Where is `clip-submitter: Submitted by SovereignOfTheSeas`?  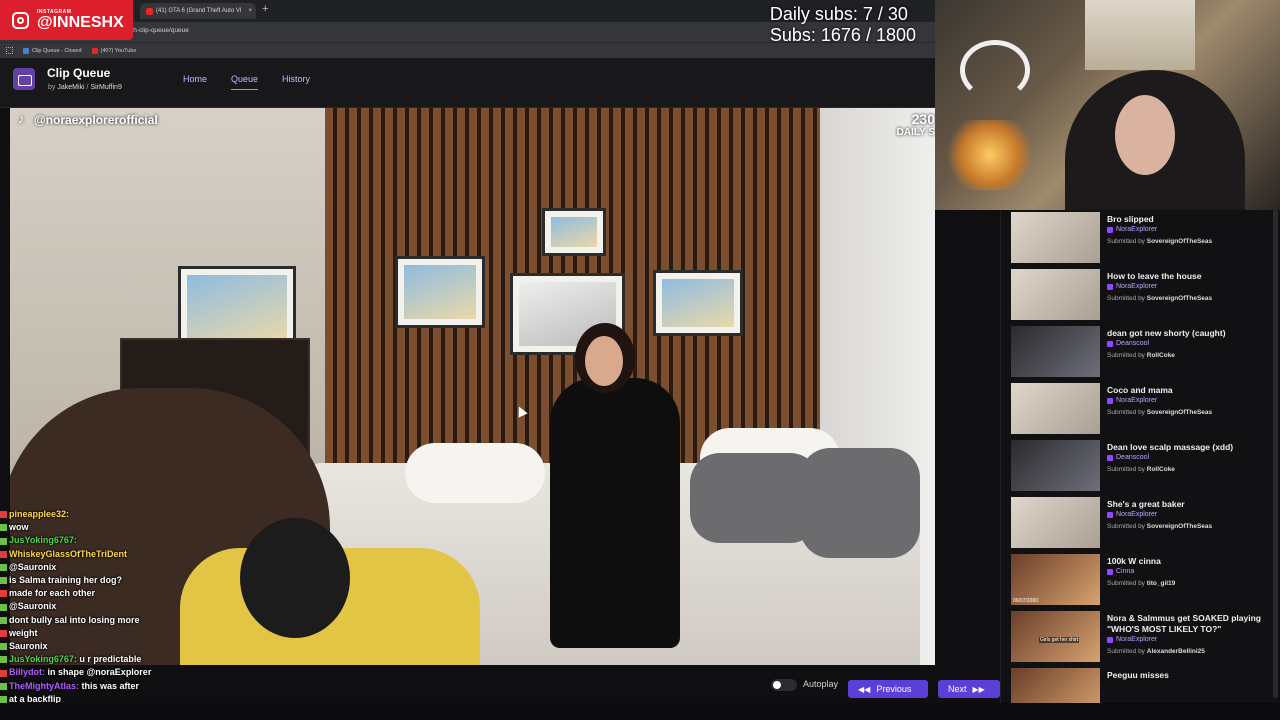
clip-submitter: Submitted by SovereignOfTheSeas is located at coordinates (1159, 298).